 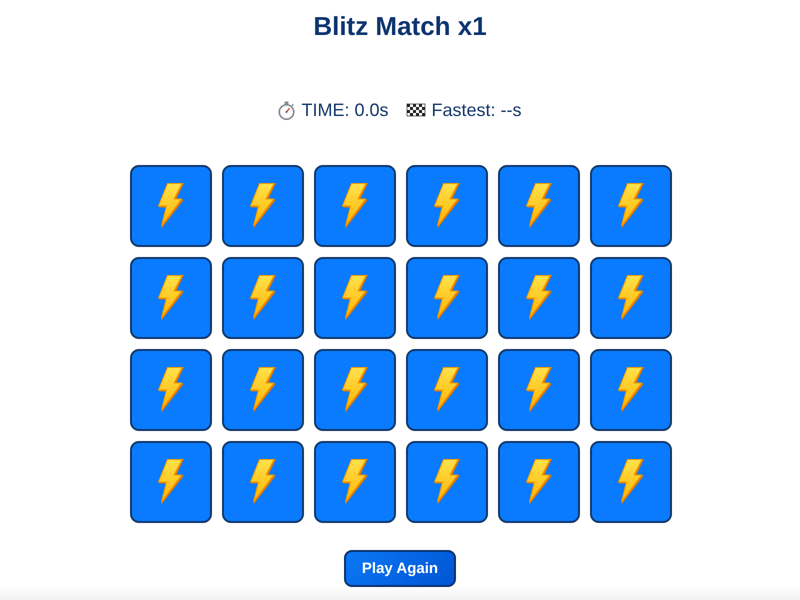 What do you see at coordinates (416, 110) in the screenshot?
I see `checkered-flag-icon` at bounding box center [416, 110].